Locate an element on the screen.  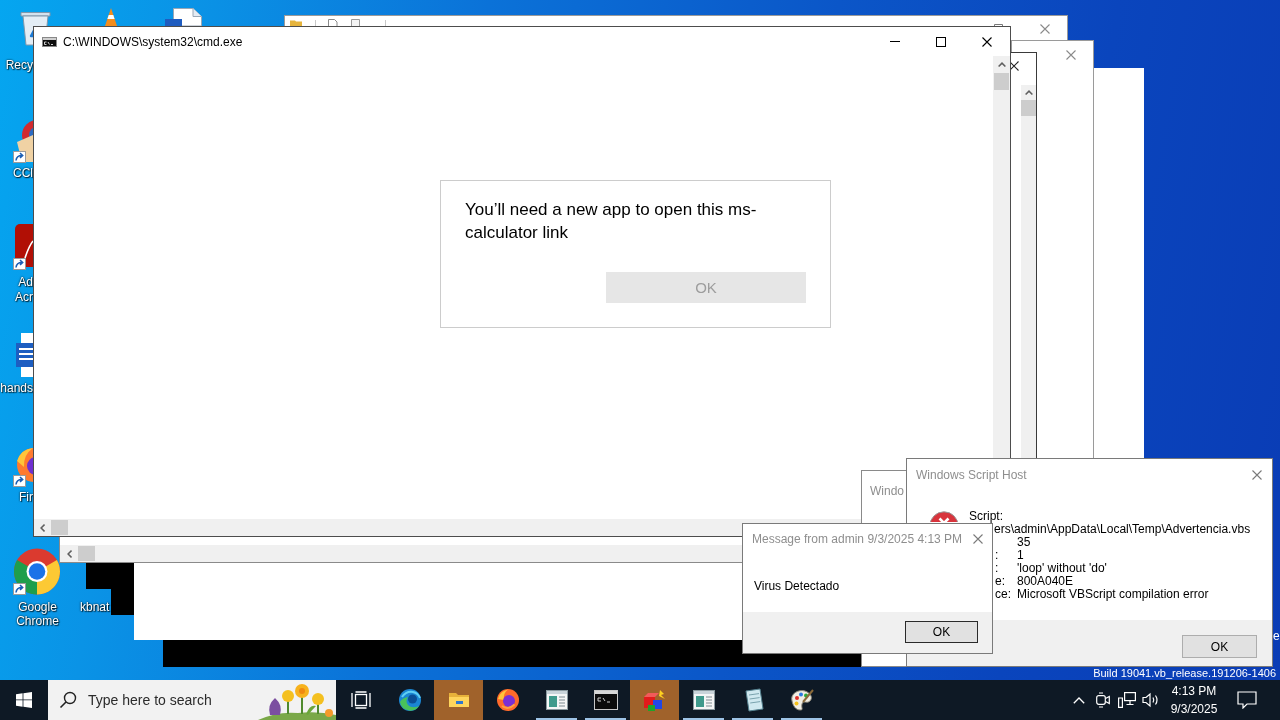
desktop-icon-label: Recy is located at coordinates (18, 65).